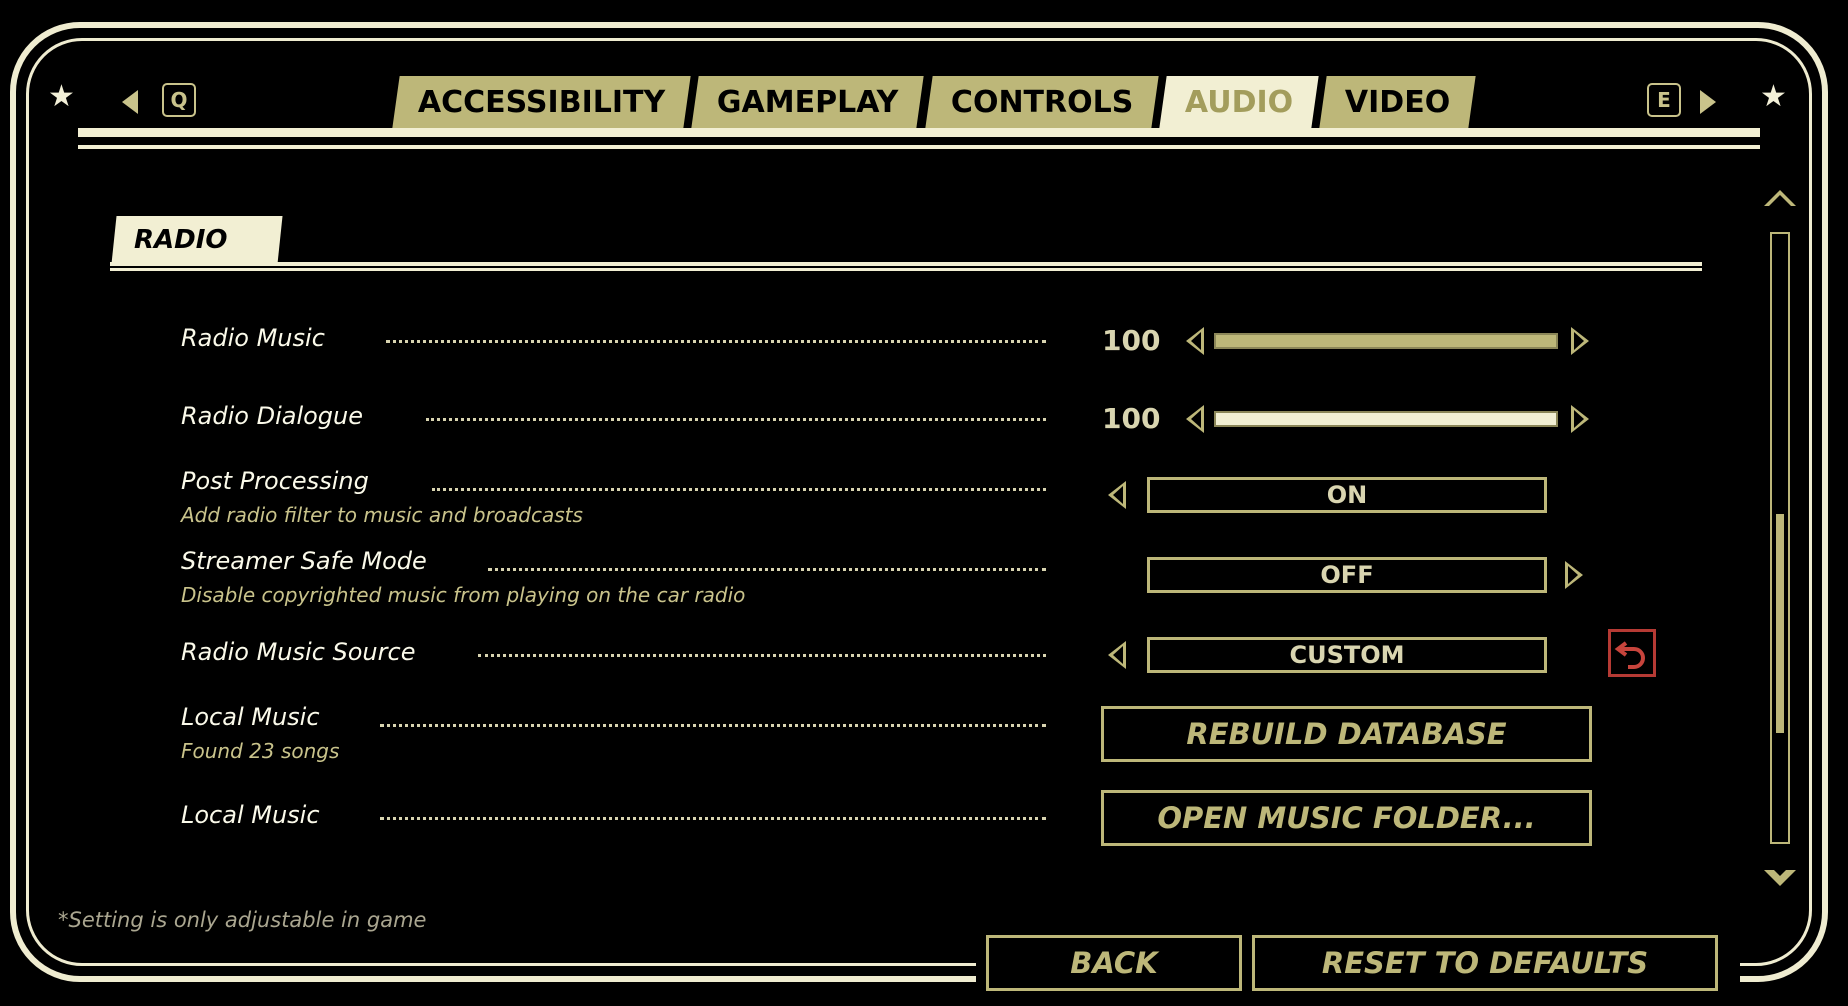 The height and width of the screenshot is (1006, 1848). What do you see at coordinates (1632, 653) in the screenshot?
I see `reset-setting-icon` at bounding box center [1632, 653].